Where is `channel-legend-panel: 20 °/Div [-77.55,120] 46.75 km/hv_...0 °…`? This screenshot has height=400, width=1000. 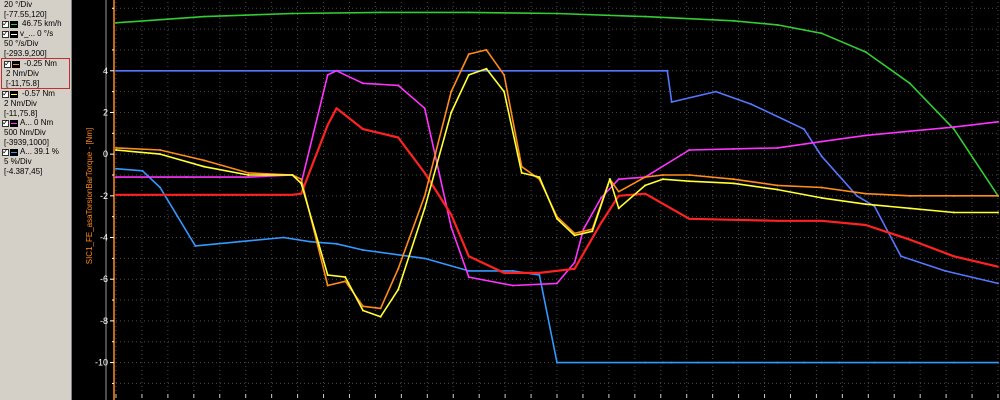
channel-legend-panel: 20 °/Div [-77.55,120] 46.75 km/hv_...0 °… is located at coordinates (36, 200).